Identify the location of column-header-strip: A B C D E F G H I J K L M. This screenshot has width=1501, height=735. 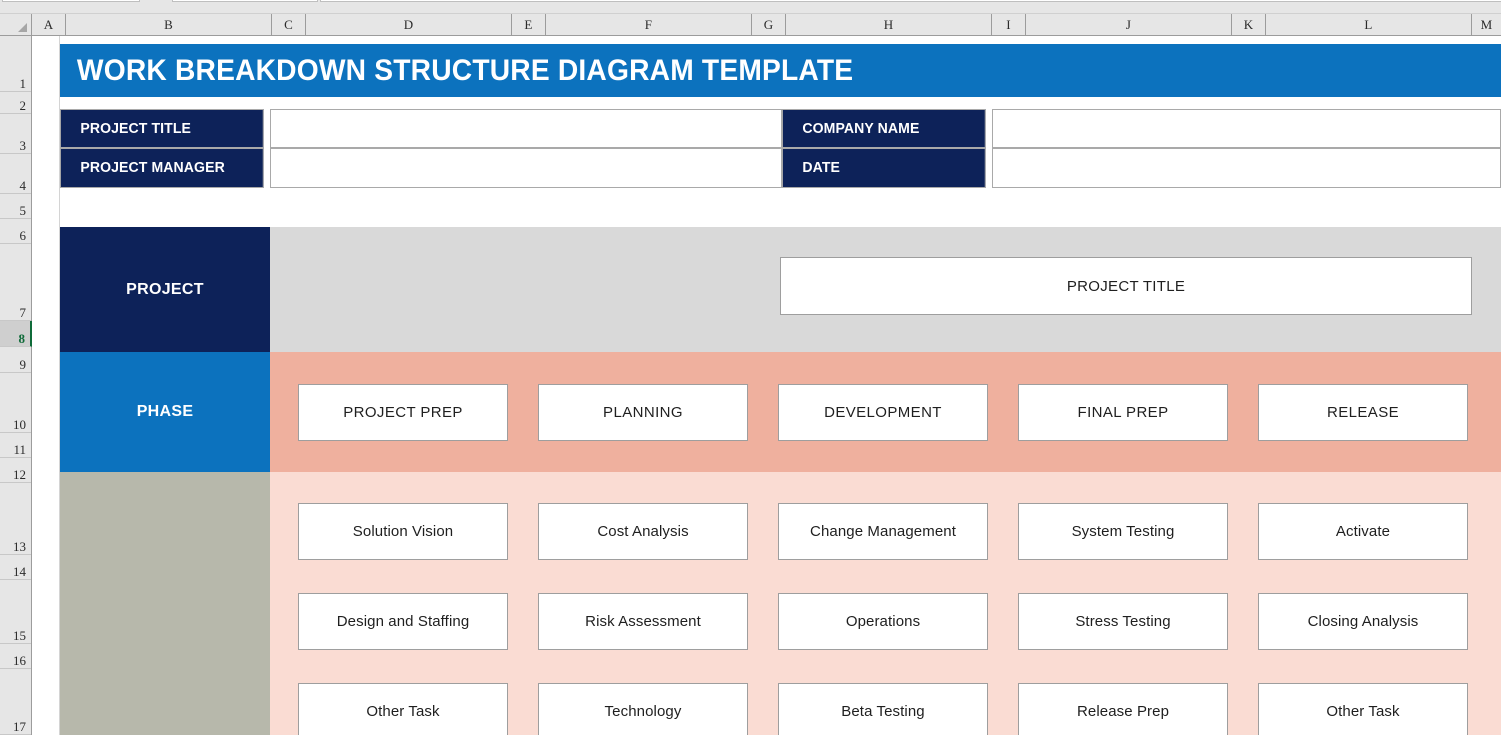
(750, 25).